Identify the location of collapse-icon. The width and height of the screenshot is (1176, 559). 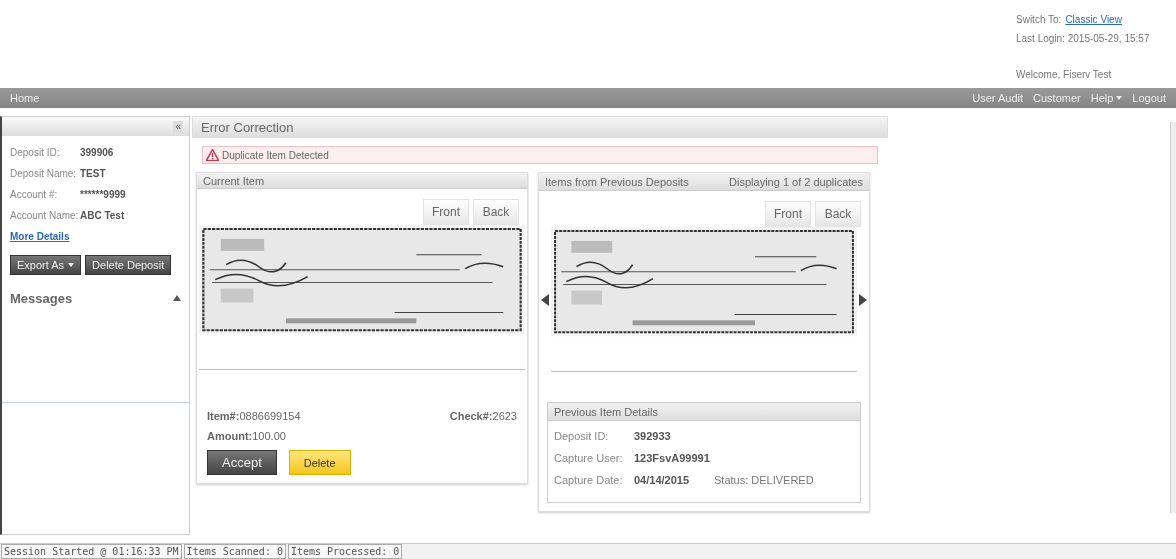
(177, 298).